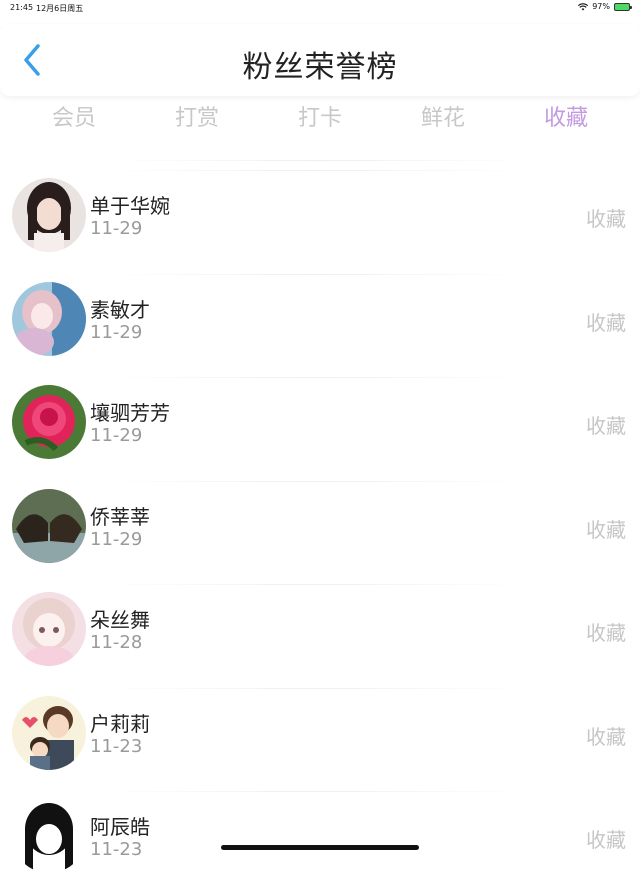 The width and height of the screenshot is (640, 895). Describe the element at coordinates (583, 6) in the screenshot. I see `wifi-icon` at that location.